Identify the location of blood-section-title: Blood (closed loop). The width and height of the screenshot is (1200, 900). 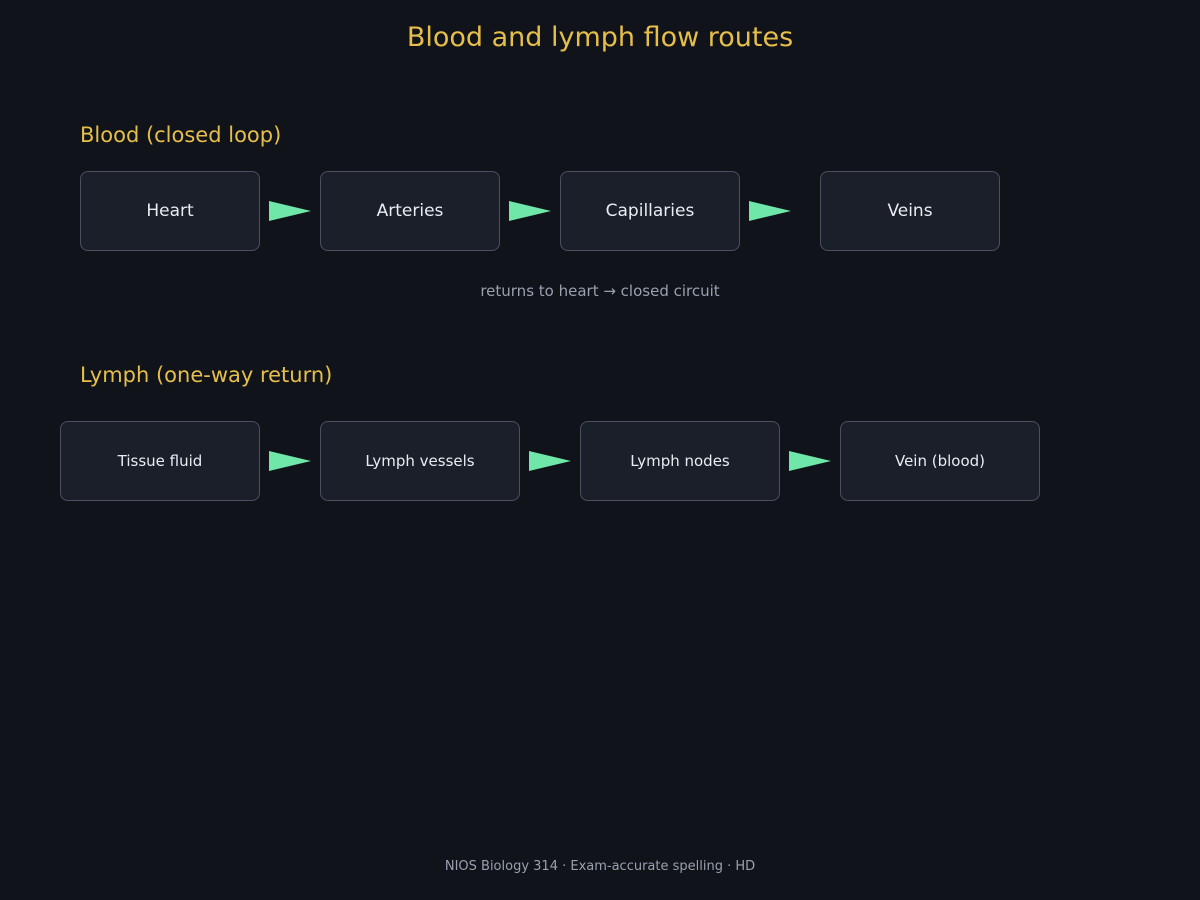
(181, 135).